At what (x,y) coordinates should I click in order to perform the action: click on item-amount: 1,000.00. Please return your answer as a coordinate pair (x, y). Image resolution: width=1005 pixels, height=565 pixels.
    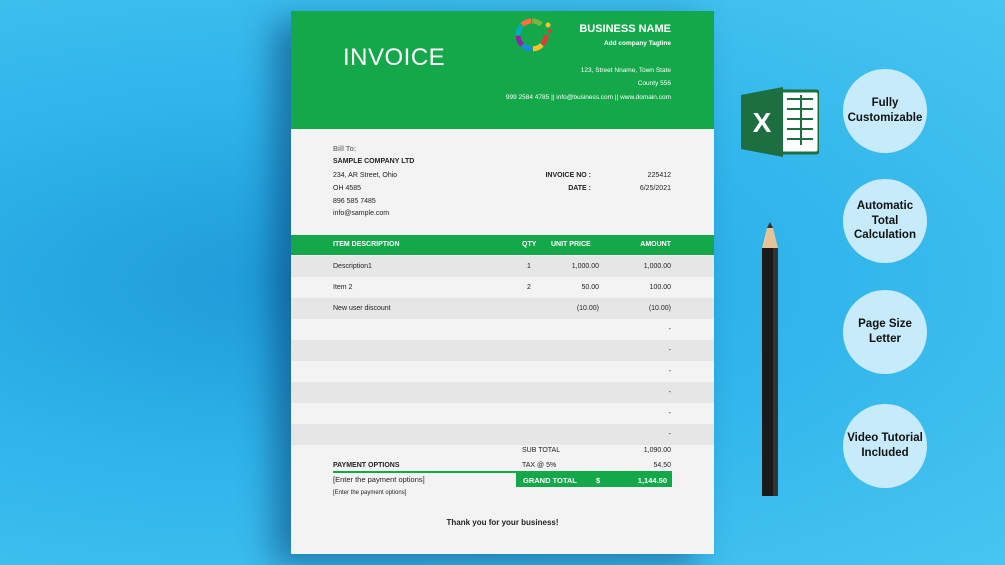
    Looking at the image, I should click on (657, 266).